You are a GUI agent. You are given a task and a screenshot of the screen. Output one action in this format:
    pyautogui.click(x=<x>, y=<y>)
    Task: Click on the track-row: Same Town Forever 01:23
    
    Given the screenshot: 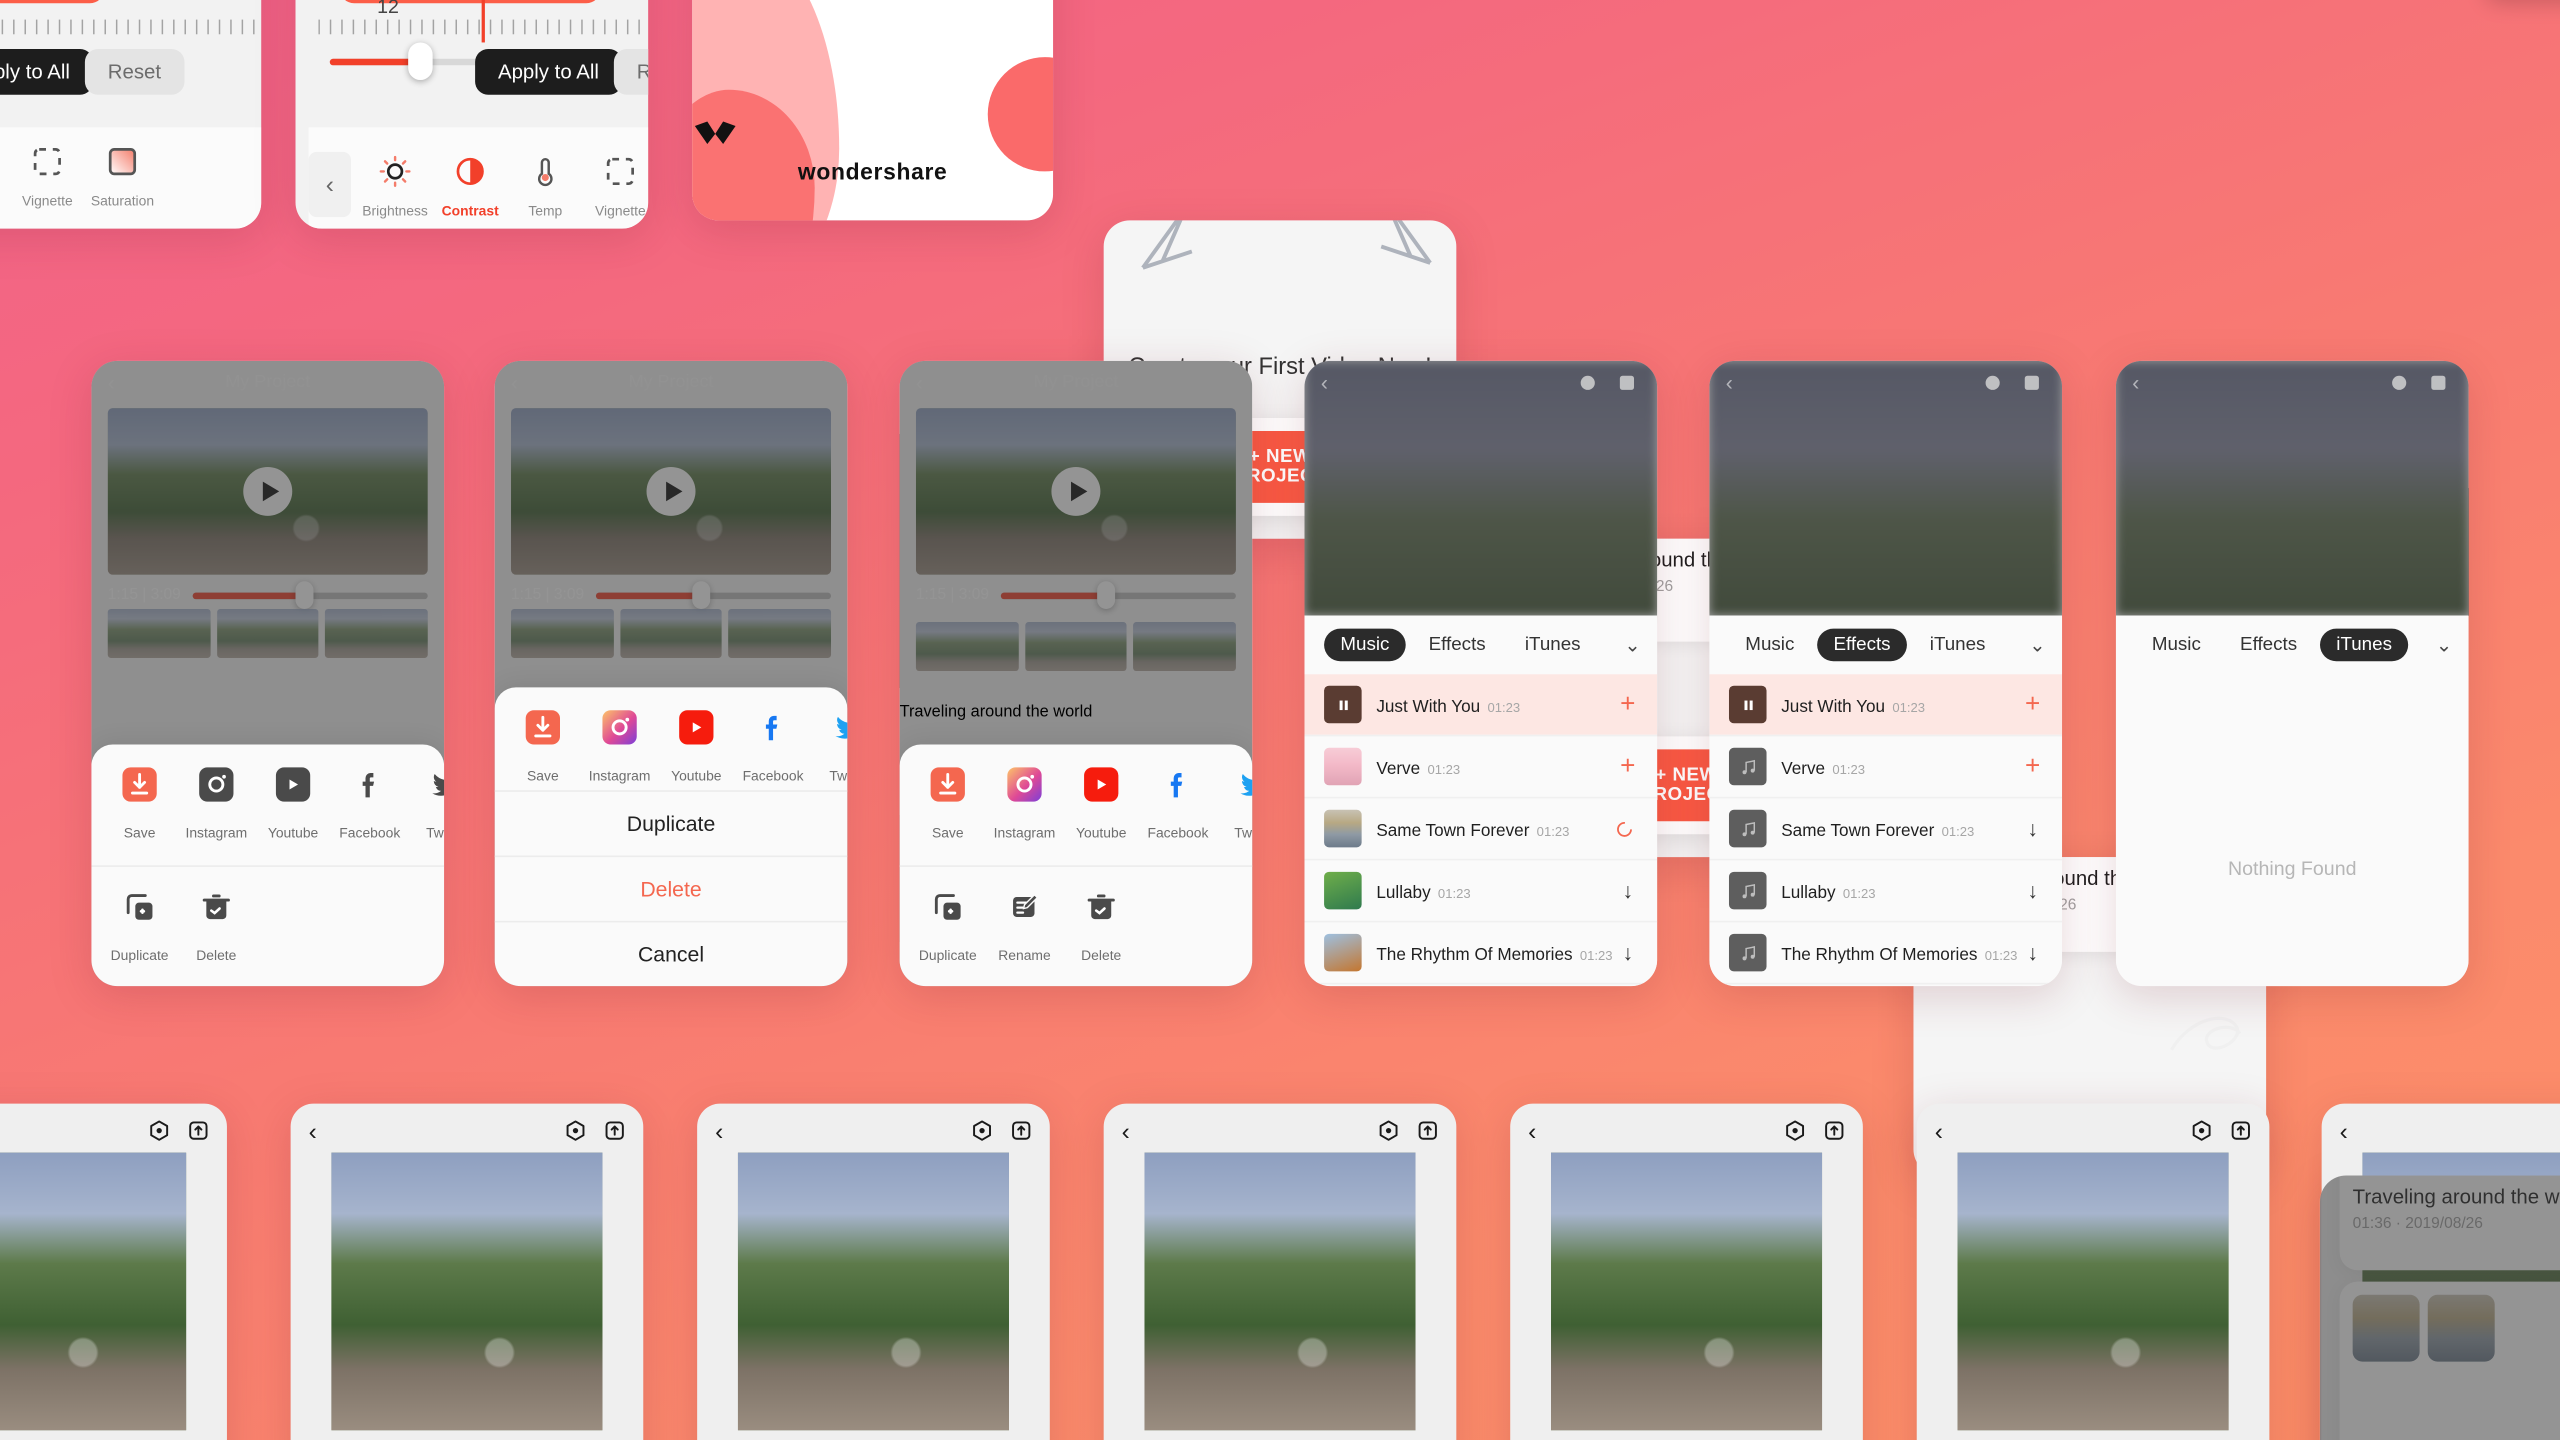 What is the action you would take?
    pyautogui.click(x=1481, y=827)
    